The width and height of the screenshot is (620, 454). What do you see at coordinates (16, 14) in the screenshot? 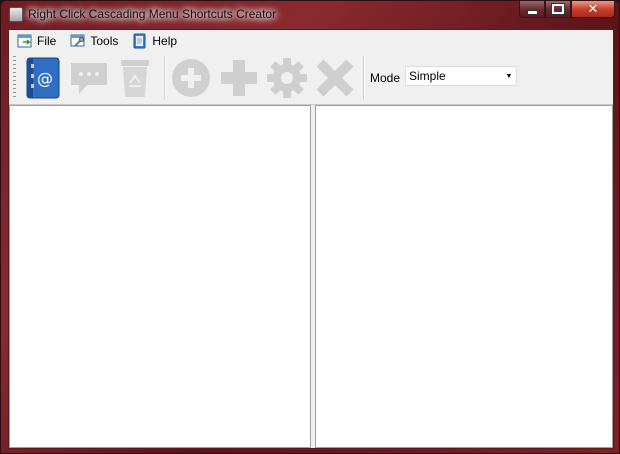
I see `app-icon` at bounding box center [16, 14].